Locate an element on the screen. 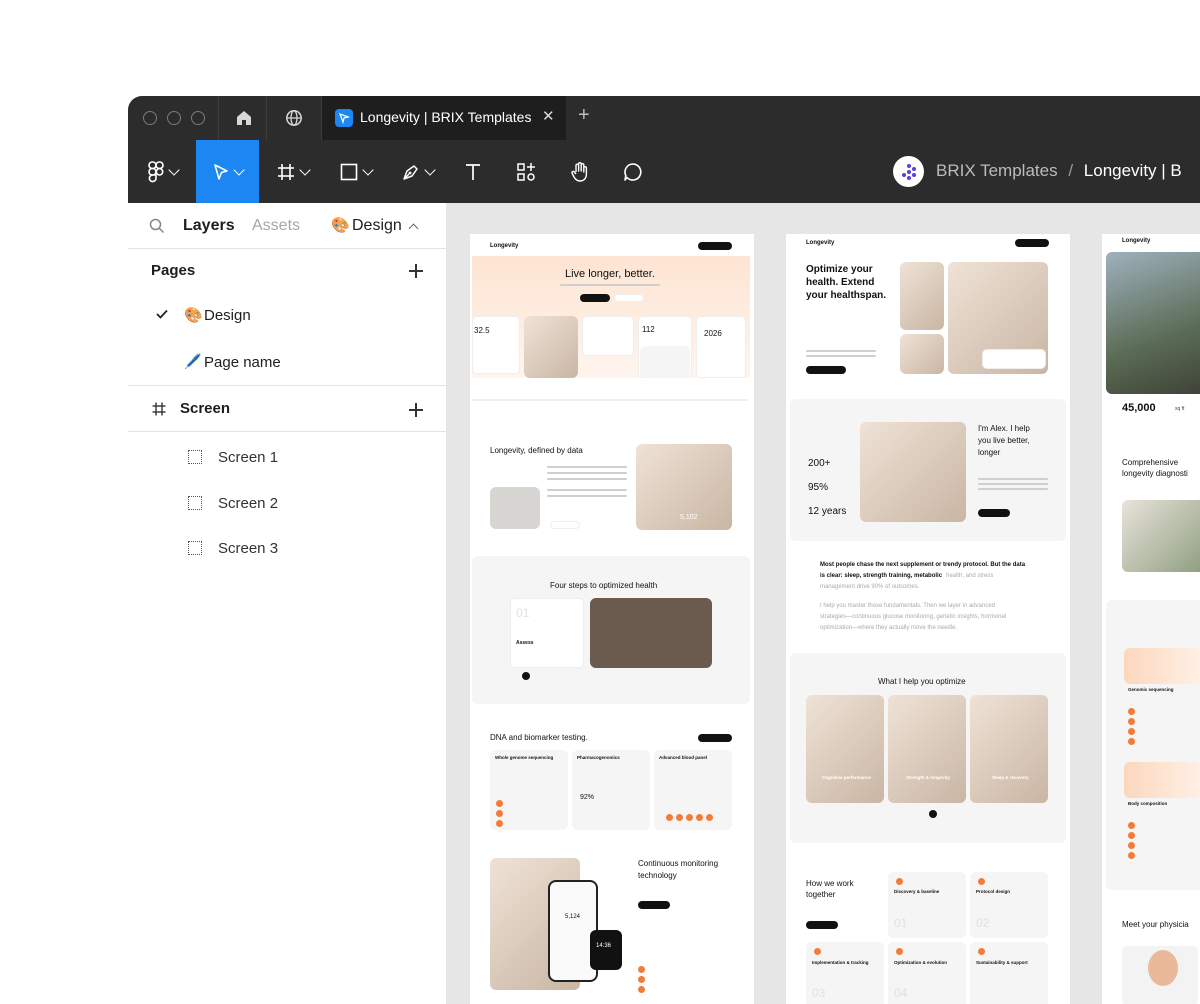 Image resolution: width=1200 pixels, height=1004 pixels. file-tab: Longevity | BRIX Templates ✕ is located at coordinates (444, 118).